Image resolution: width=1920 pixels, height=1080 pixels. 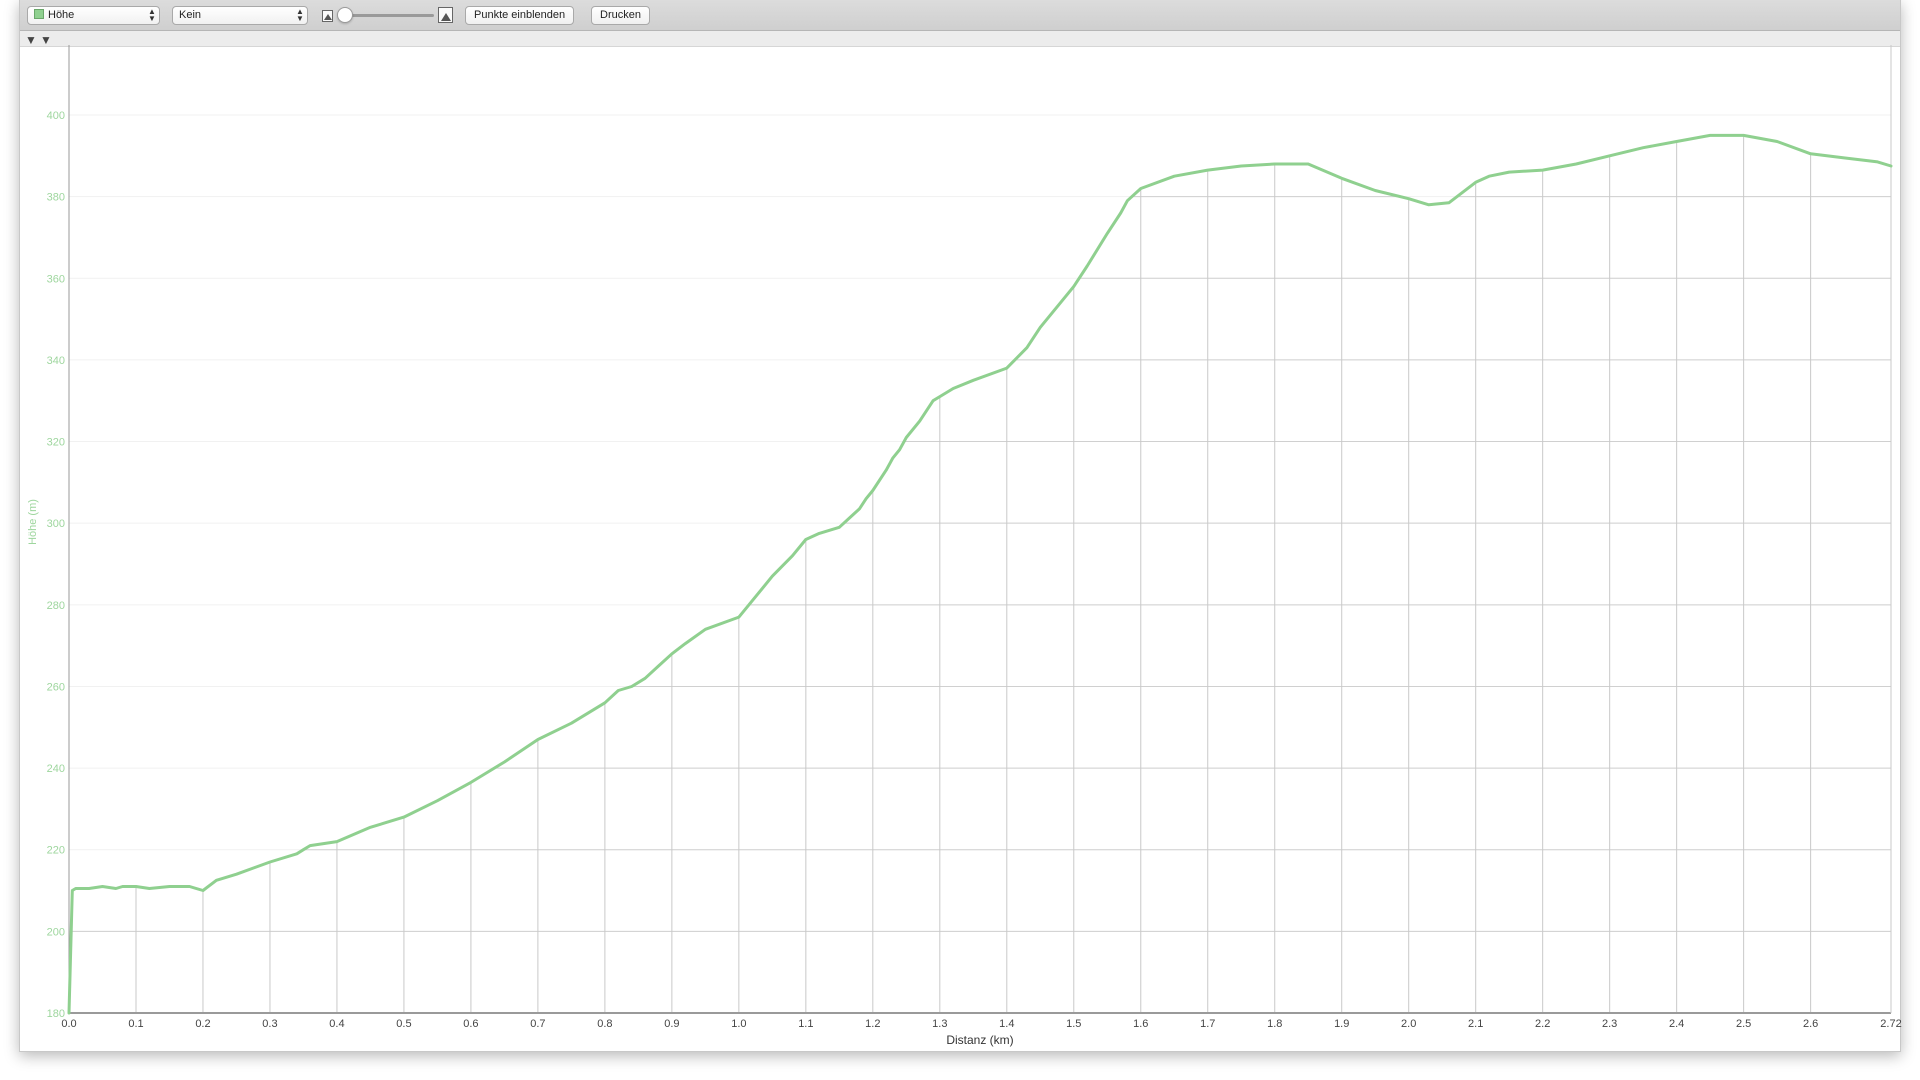 What do you see at coordinates (1676, 1024) in the screenshot?
I see `x-tick-label: 2.4` at bounding box center [1676, 1024].